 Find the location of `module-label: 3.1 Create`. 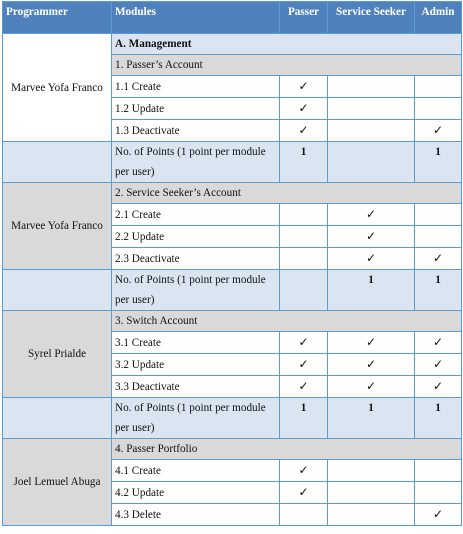

module-label: 3.1 Create is located at coordinates (195, 342).